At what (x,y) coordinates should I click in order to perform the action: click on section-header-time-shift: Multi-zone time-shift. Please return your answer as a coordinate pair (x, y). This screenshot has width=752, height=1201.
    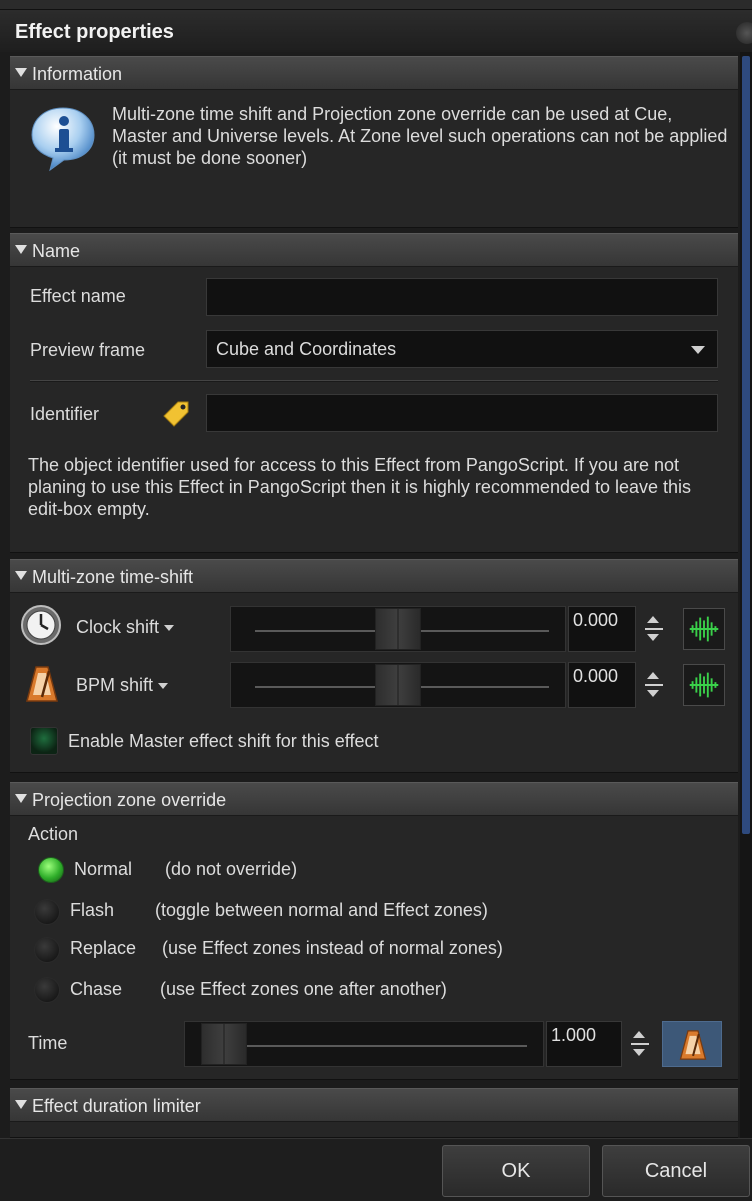
    Looking at the image, I should click on (374, 576).